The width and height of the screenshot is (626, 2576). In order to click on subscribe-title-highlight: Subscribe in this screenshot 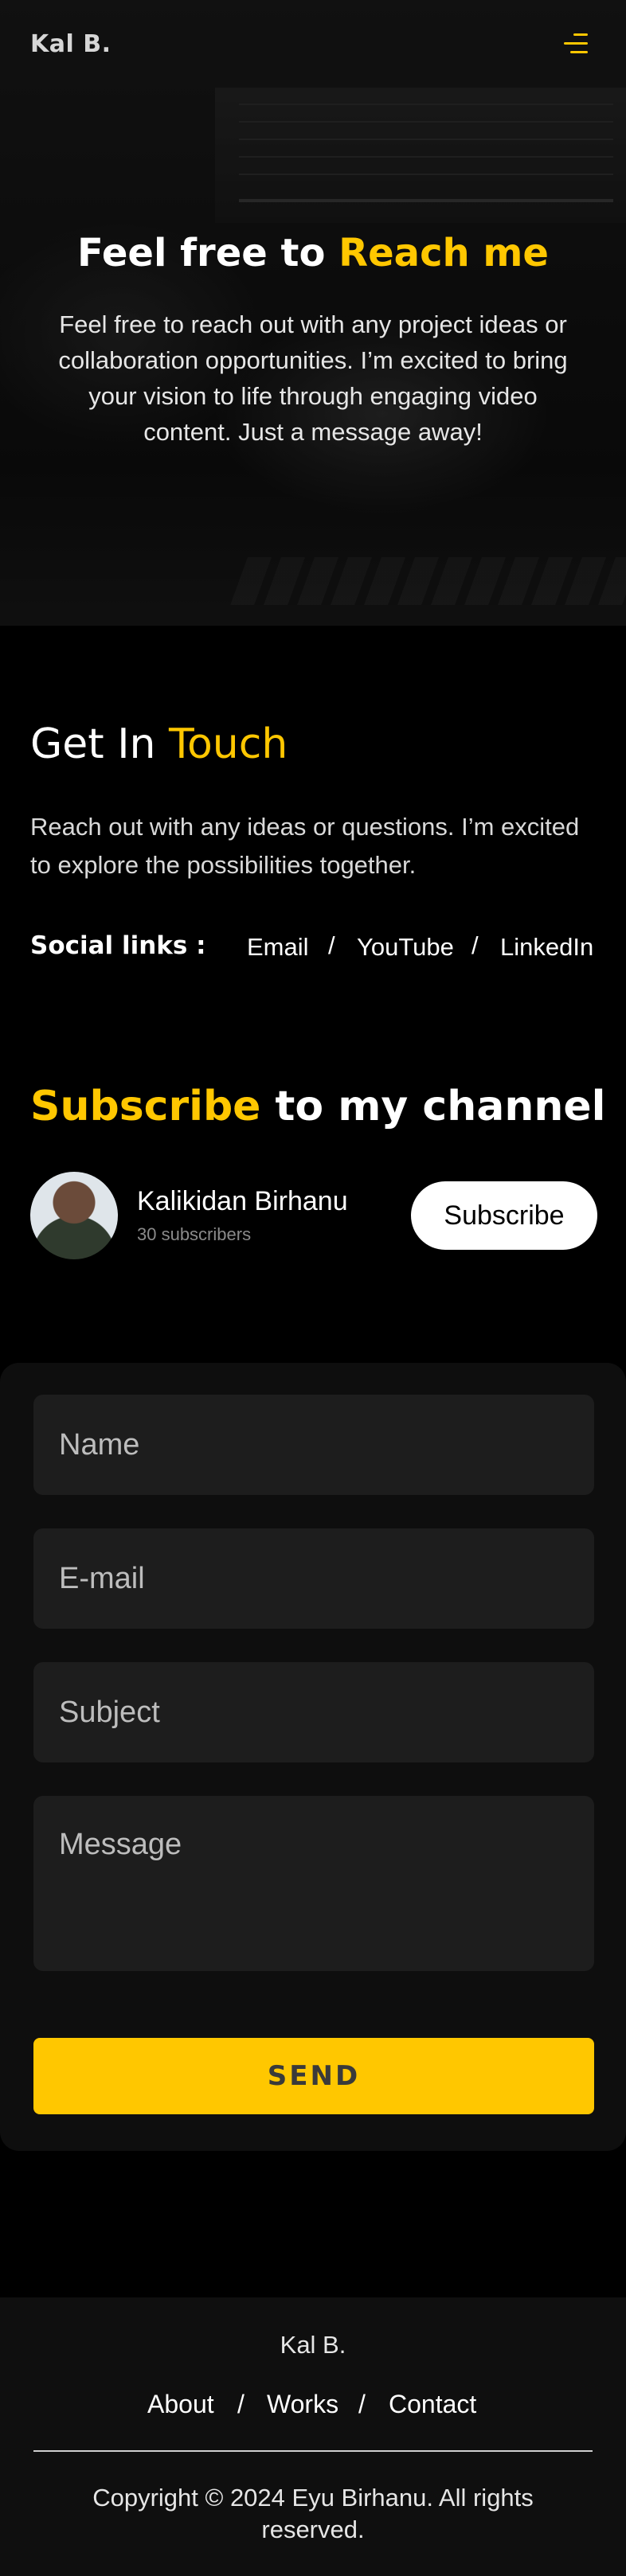, I will do `click(145, 1106)`.